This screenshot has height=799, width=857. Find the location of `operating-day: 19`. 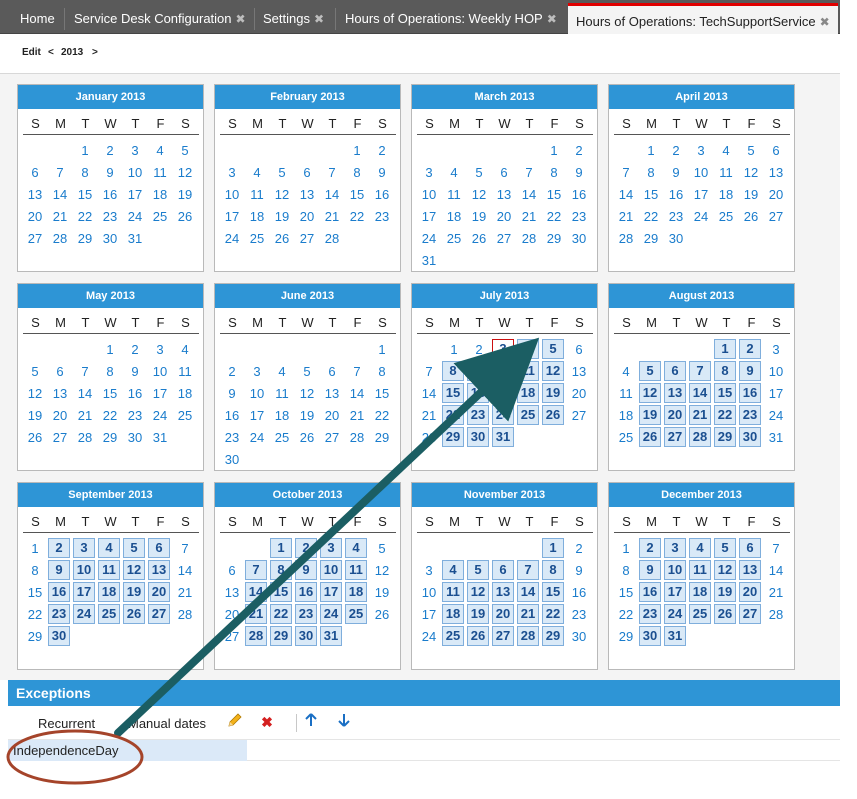

operating-day: 19 is located at coordinates (553, 393).